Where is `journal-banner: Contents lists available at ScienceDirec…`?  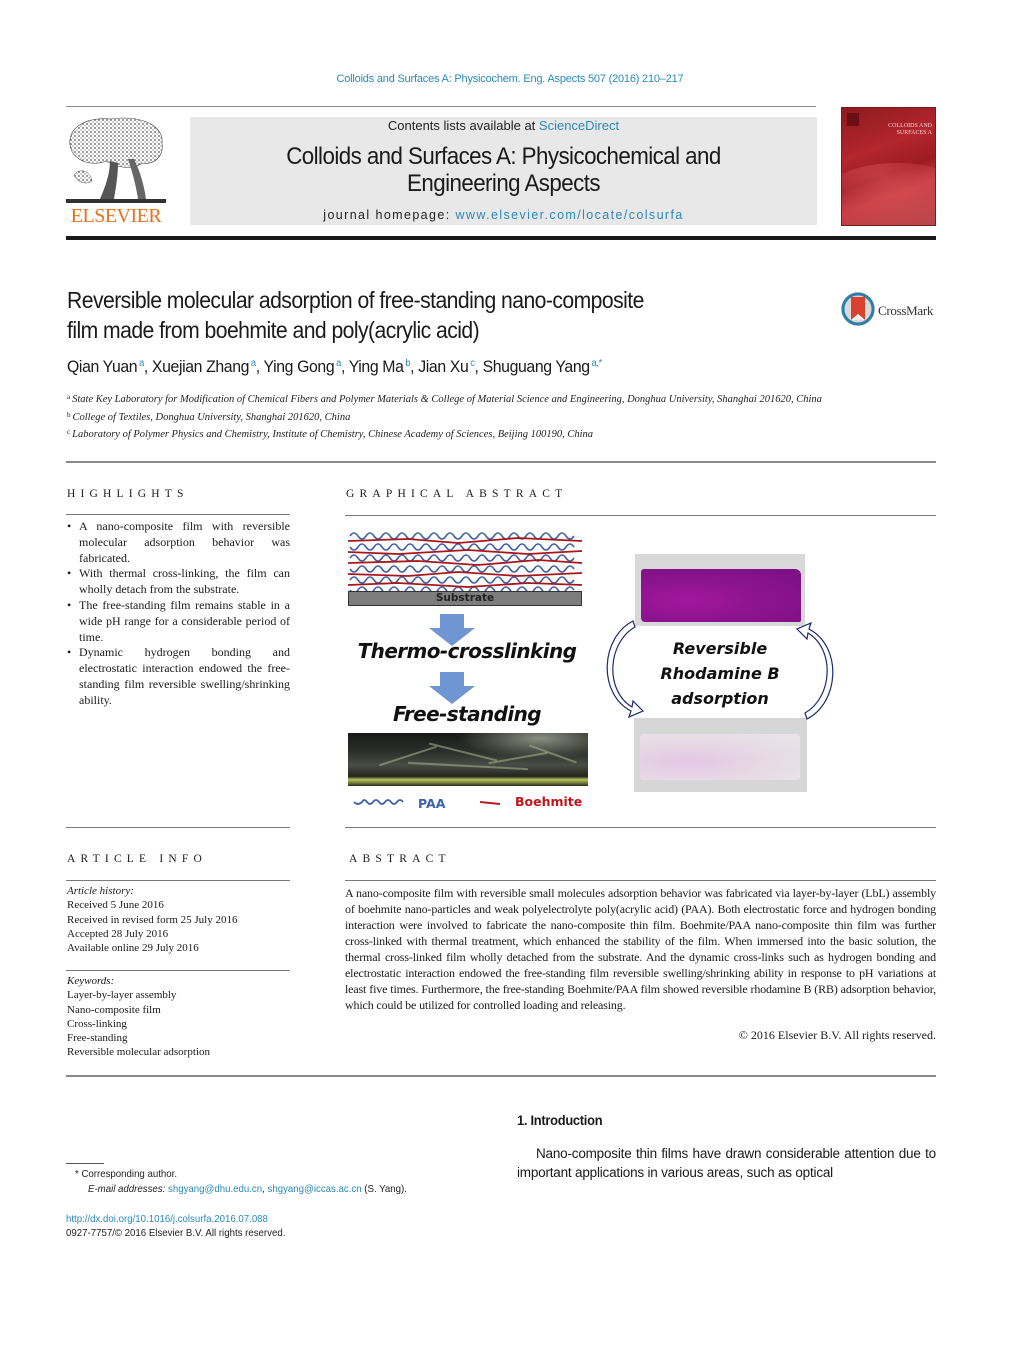
journal-banner: Contents lists available at ScienceDirec… is located at coordinates (503, 171).